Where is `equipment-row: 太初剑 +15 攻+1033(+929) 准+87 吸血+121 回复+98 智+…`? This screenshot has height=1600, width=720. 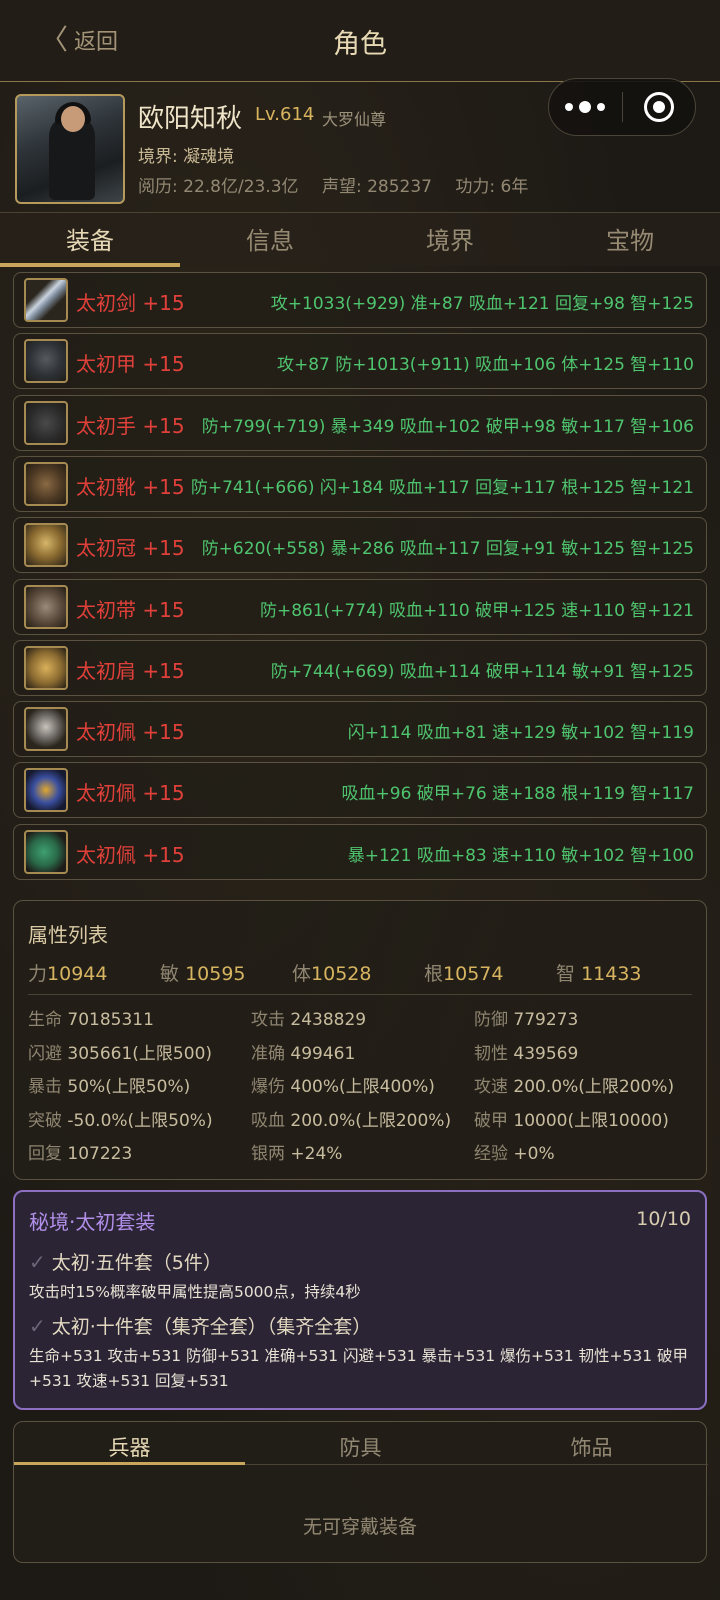 equipment-row: 太初剑 +15 攻+1033(+929) 准+87 吸血+121 回复+98 智+… is located at coordinates (360, 300).